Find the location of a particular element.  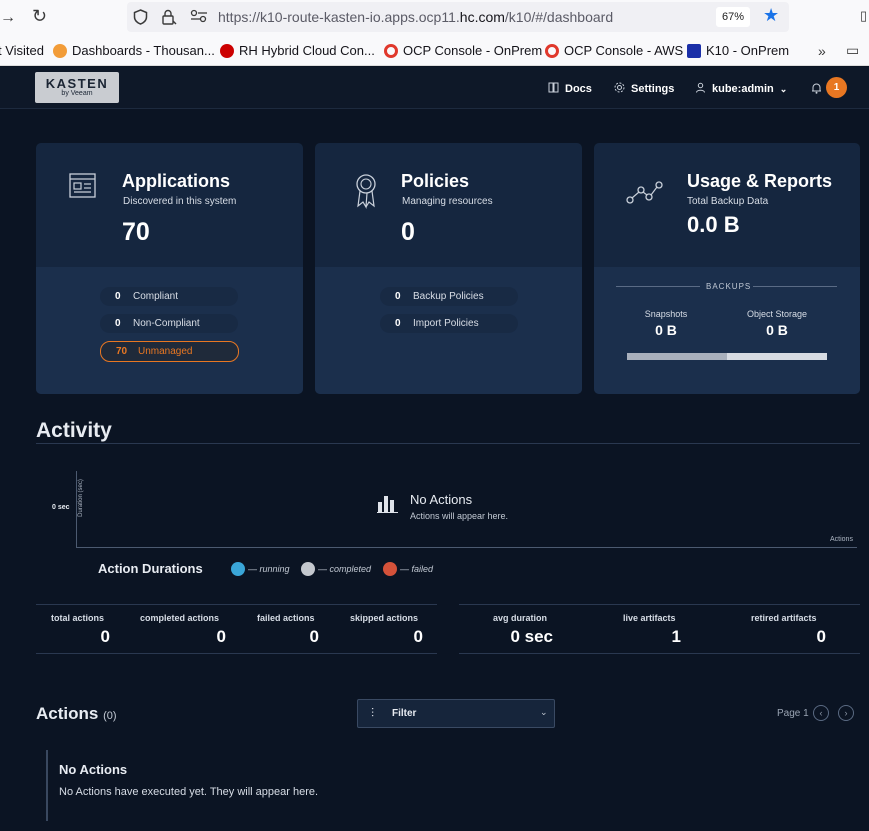

award-ribbon-icon is located at coordinates (366, 193).